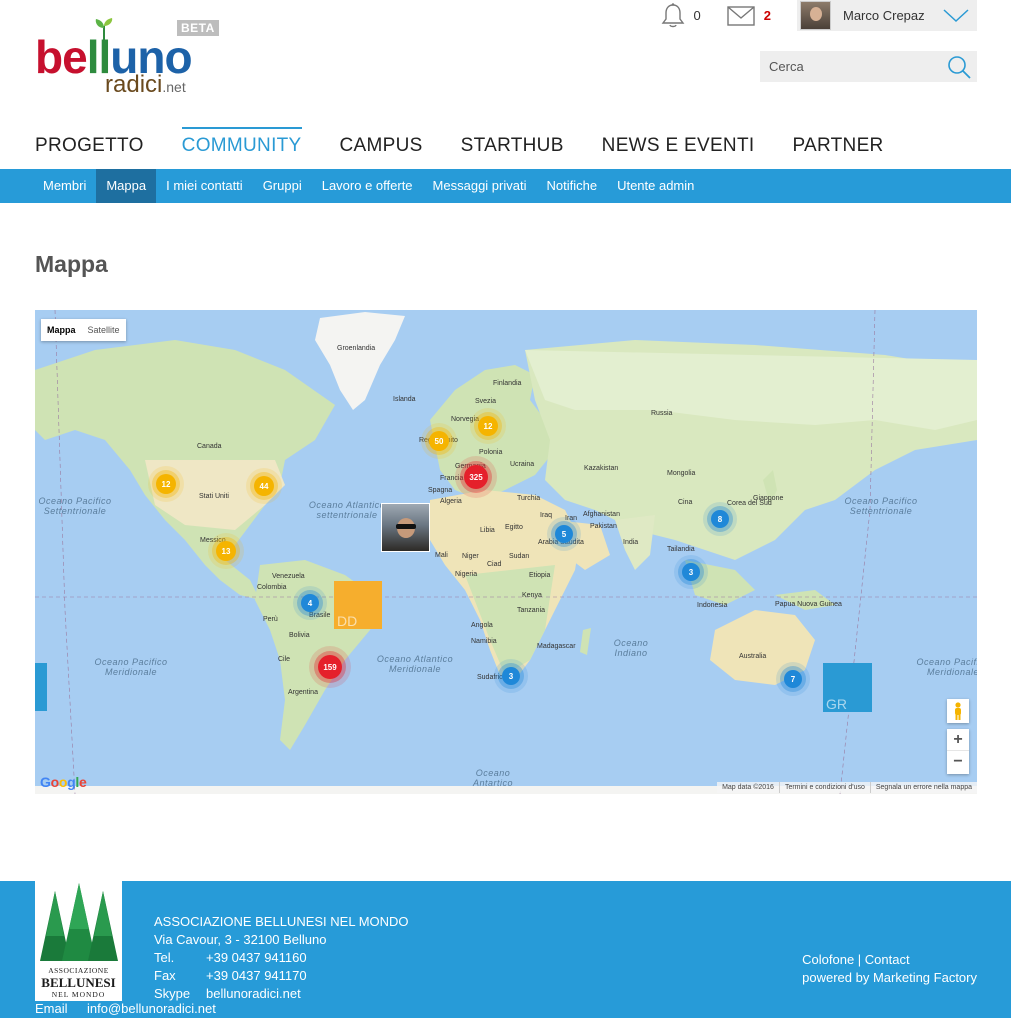  What do you see at coordinates (270, 619) in the screenshot?
I see `map-label: Perù` at bounding box center [270, 619].